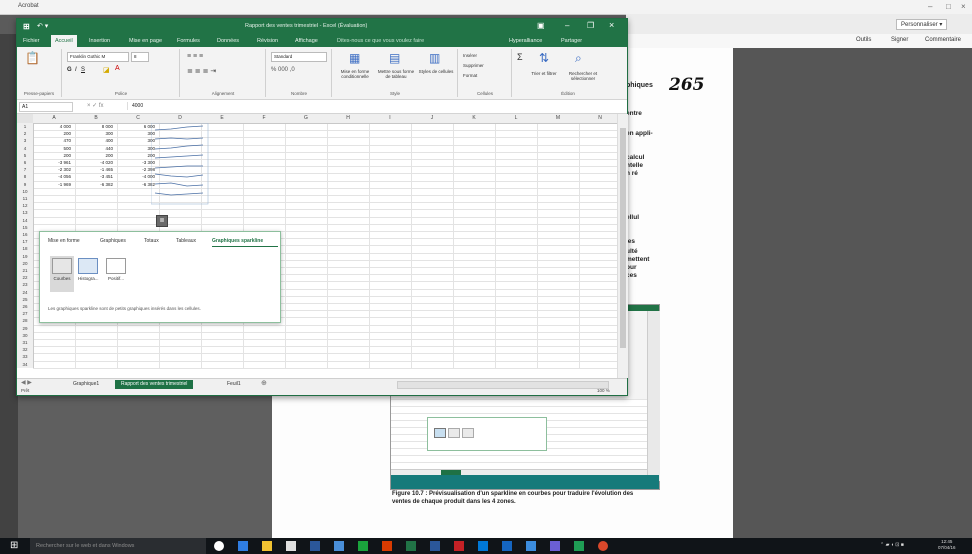  I want to click on row-header: 9, so click(25, 184).